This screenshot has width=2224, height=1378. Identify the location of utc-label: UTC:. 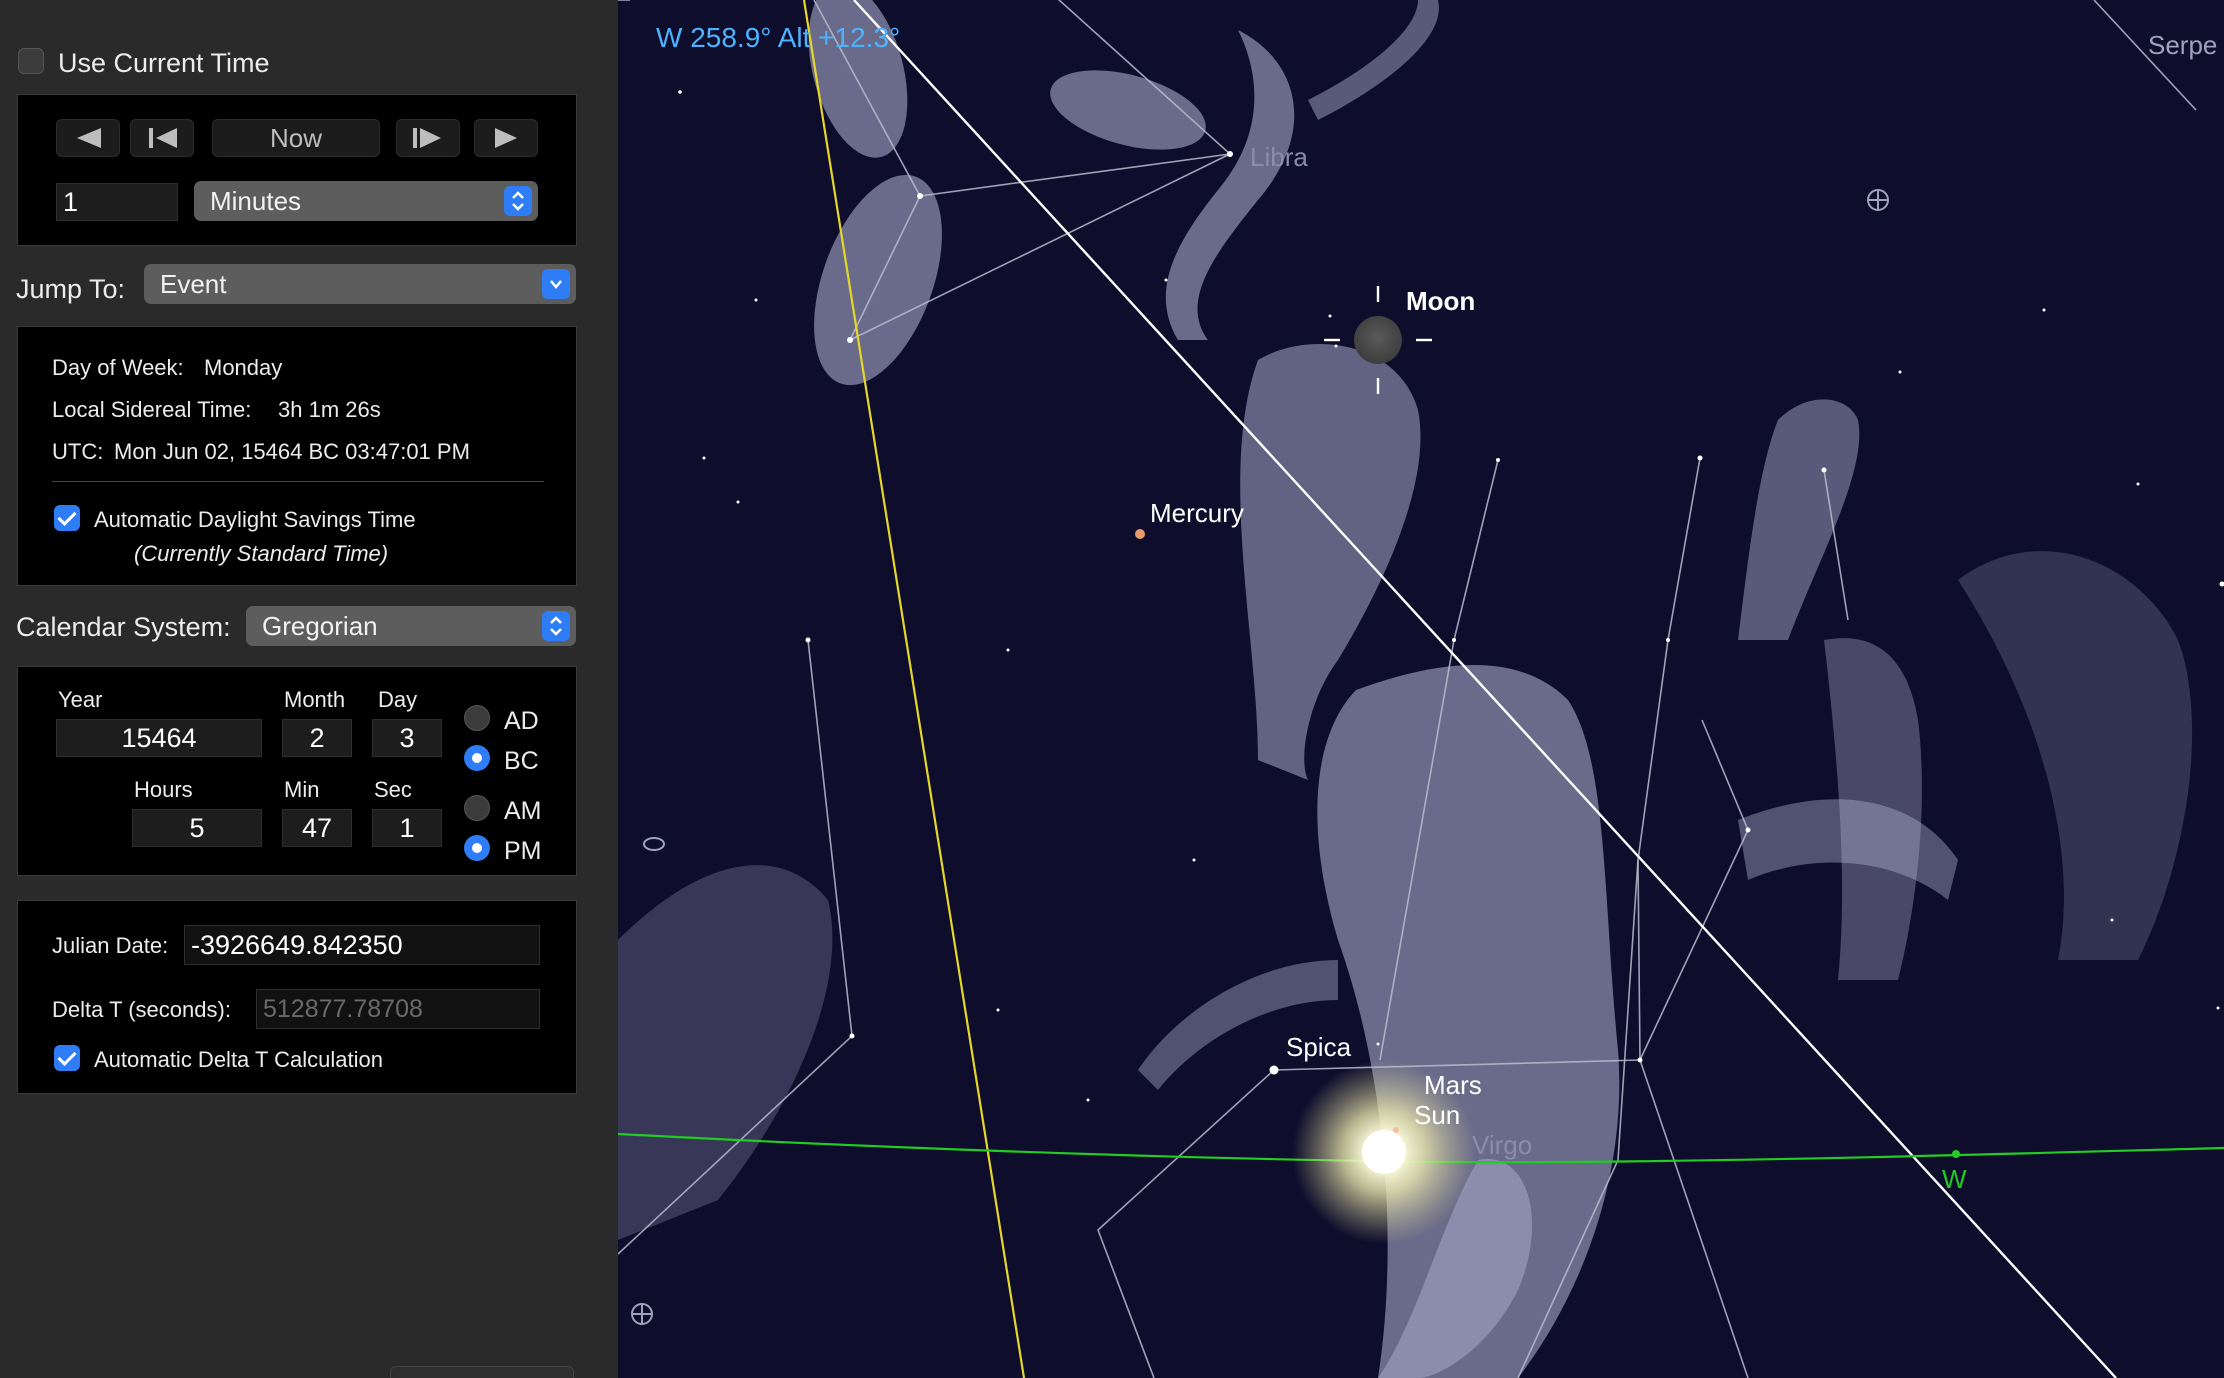
(78, 451).